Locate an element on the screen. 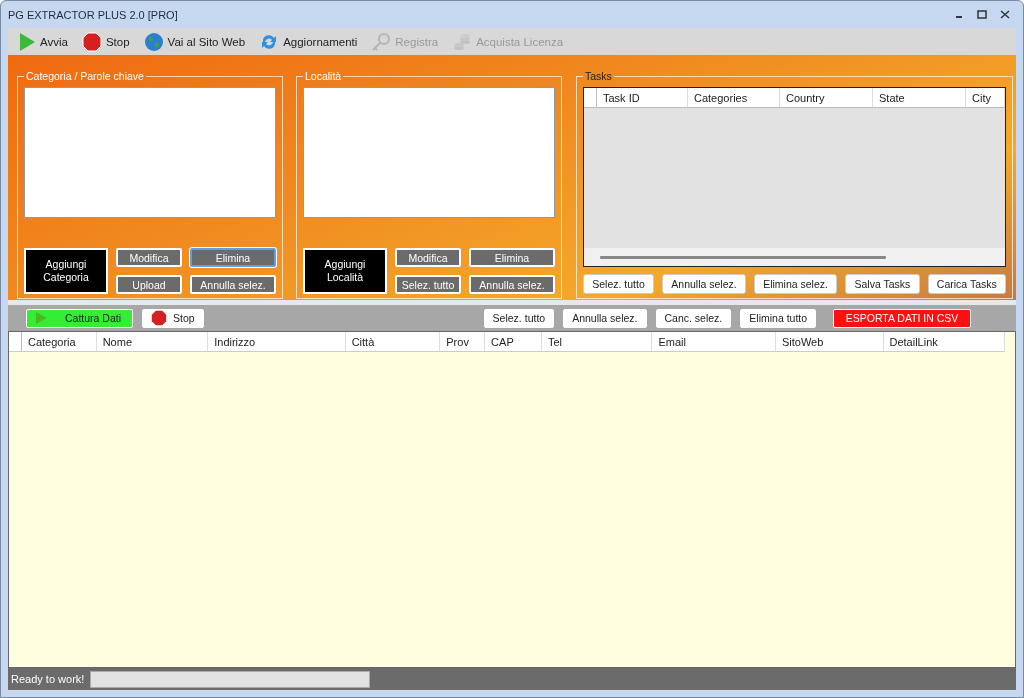  globe-icon is located at coordinates (153, 41).